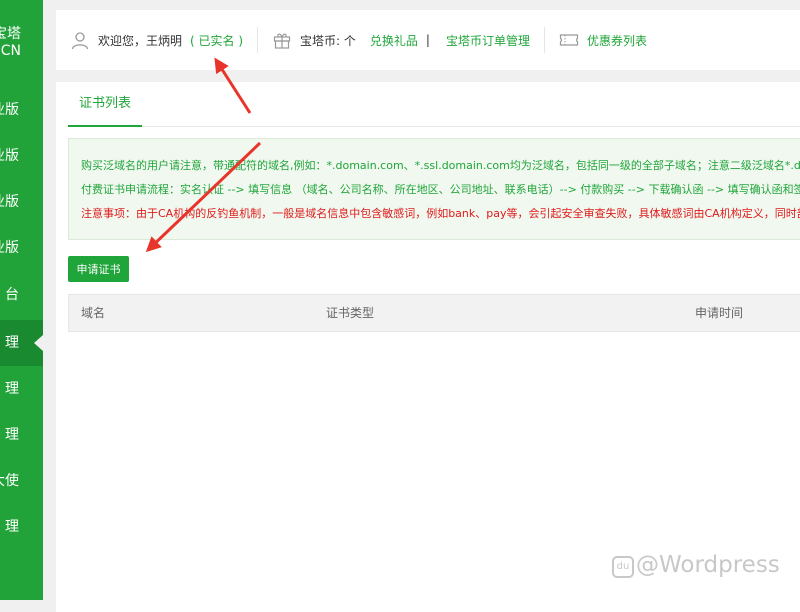 The image size is (800, 612). What do you see at coordinates (282, 40) in the screenshot?
I see `gift-icon` at bounding box center [282, 40].